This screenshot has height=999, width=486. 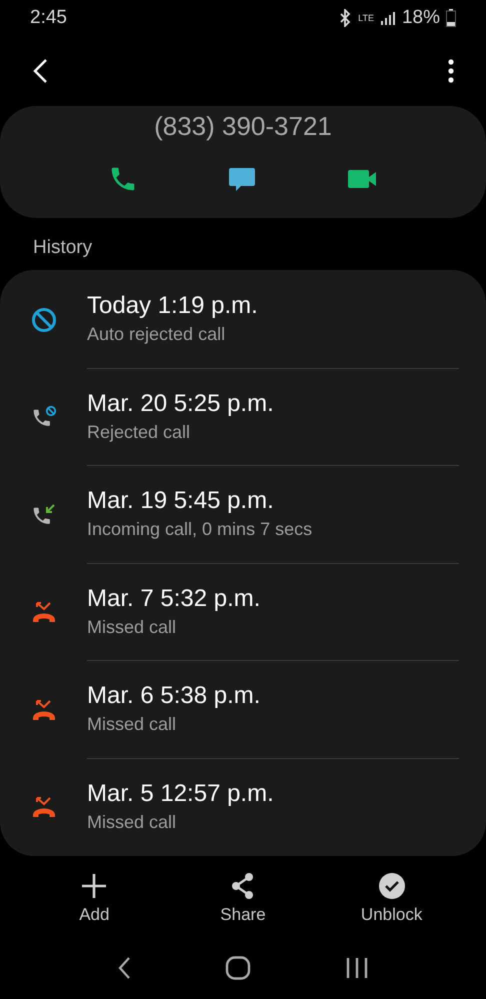 I want to click on share-button: Share, so click(x=243, y=900).